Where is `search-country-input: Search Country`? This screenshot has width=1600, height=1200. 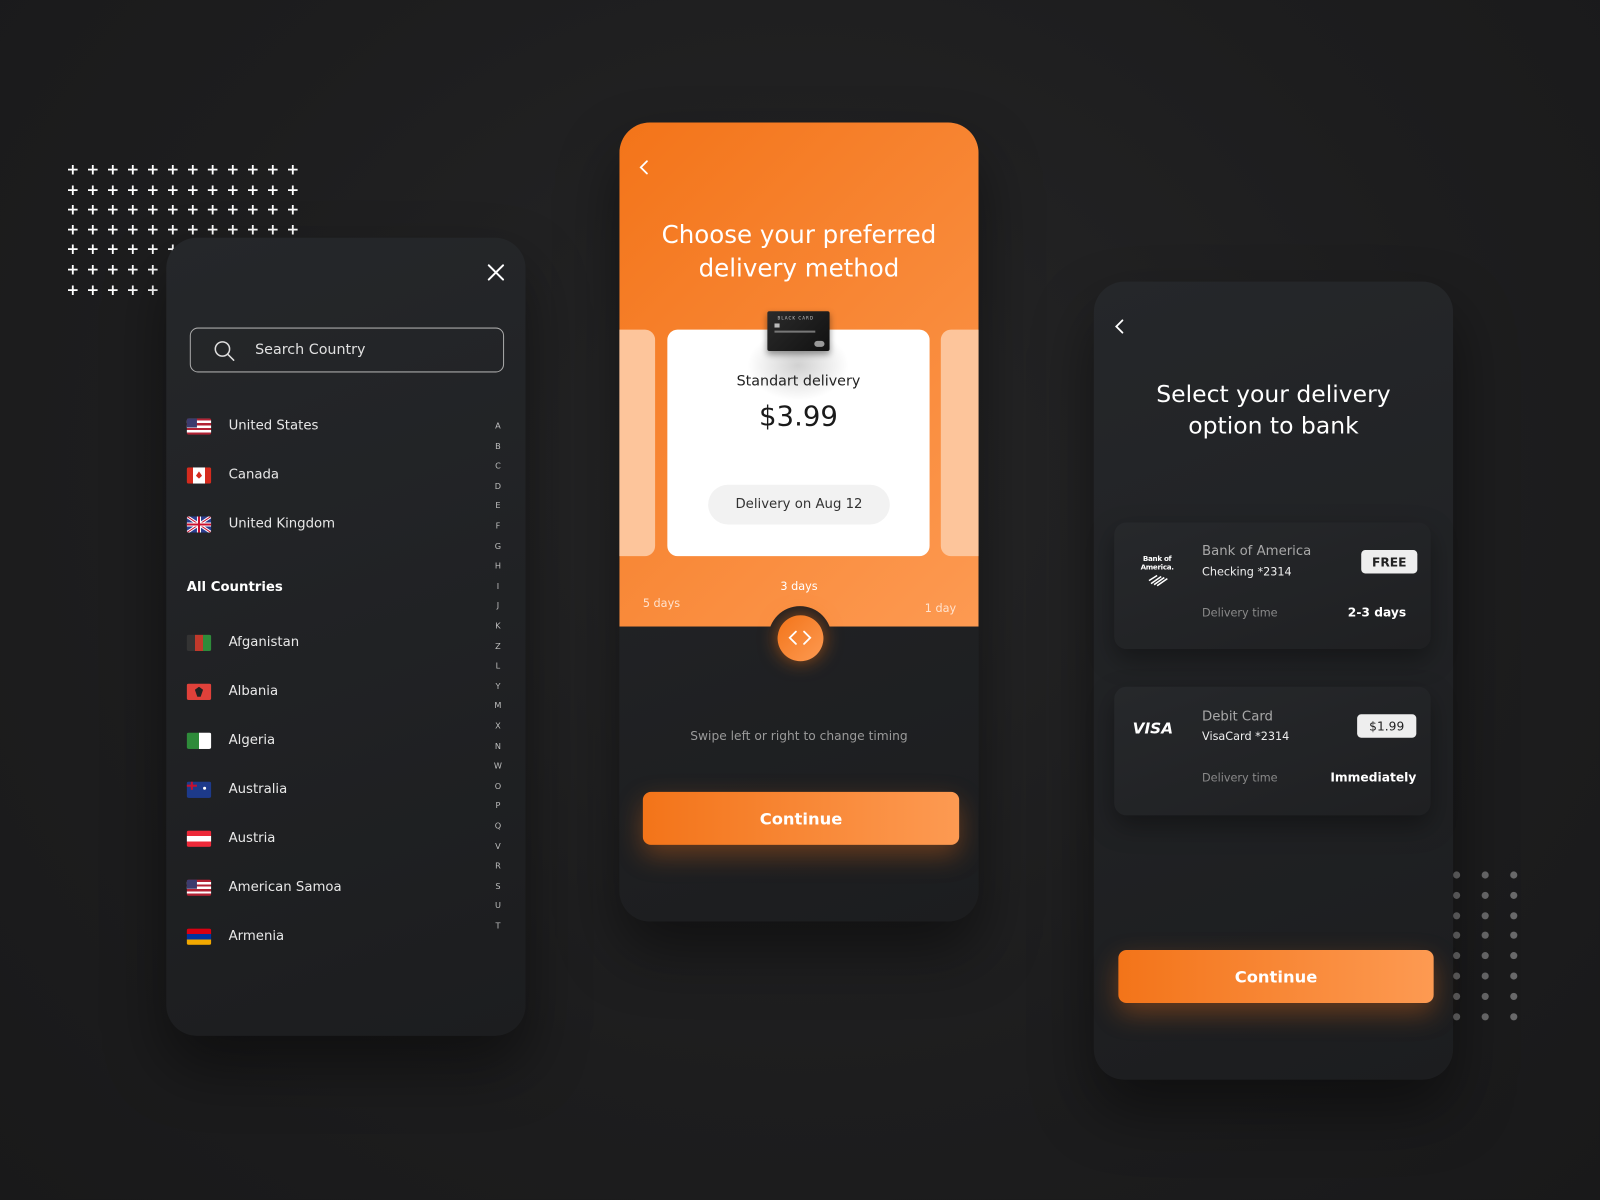 search-country-input: Search Country is located at coordinates (347, 350).